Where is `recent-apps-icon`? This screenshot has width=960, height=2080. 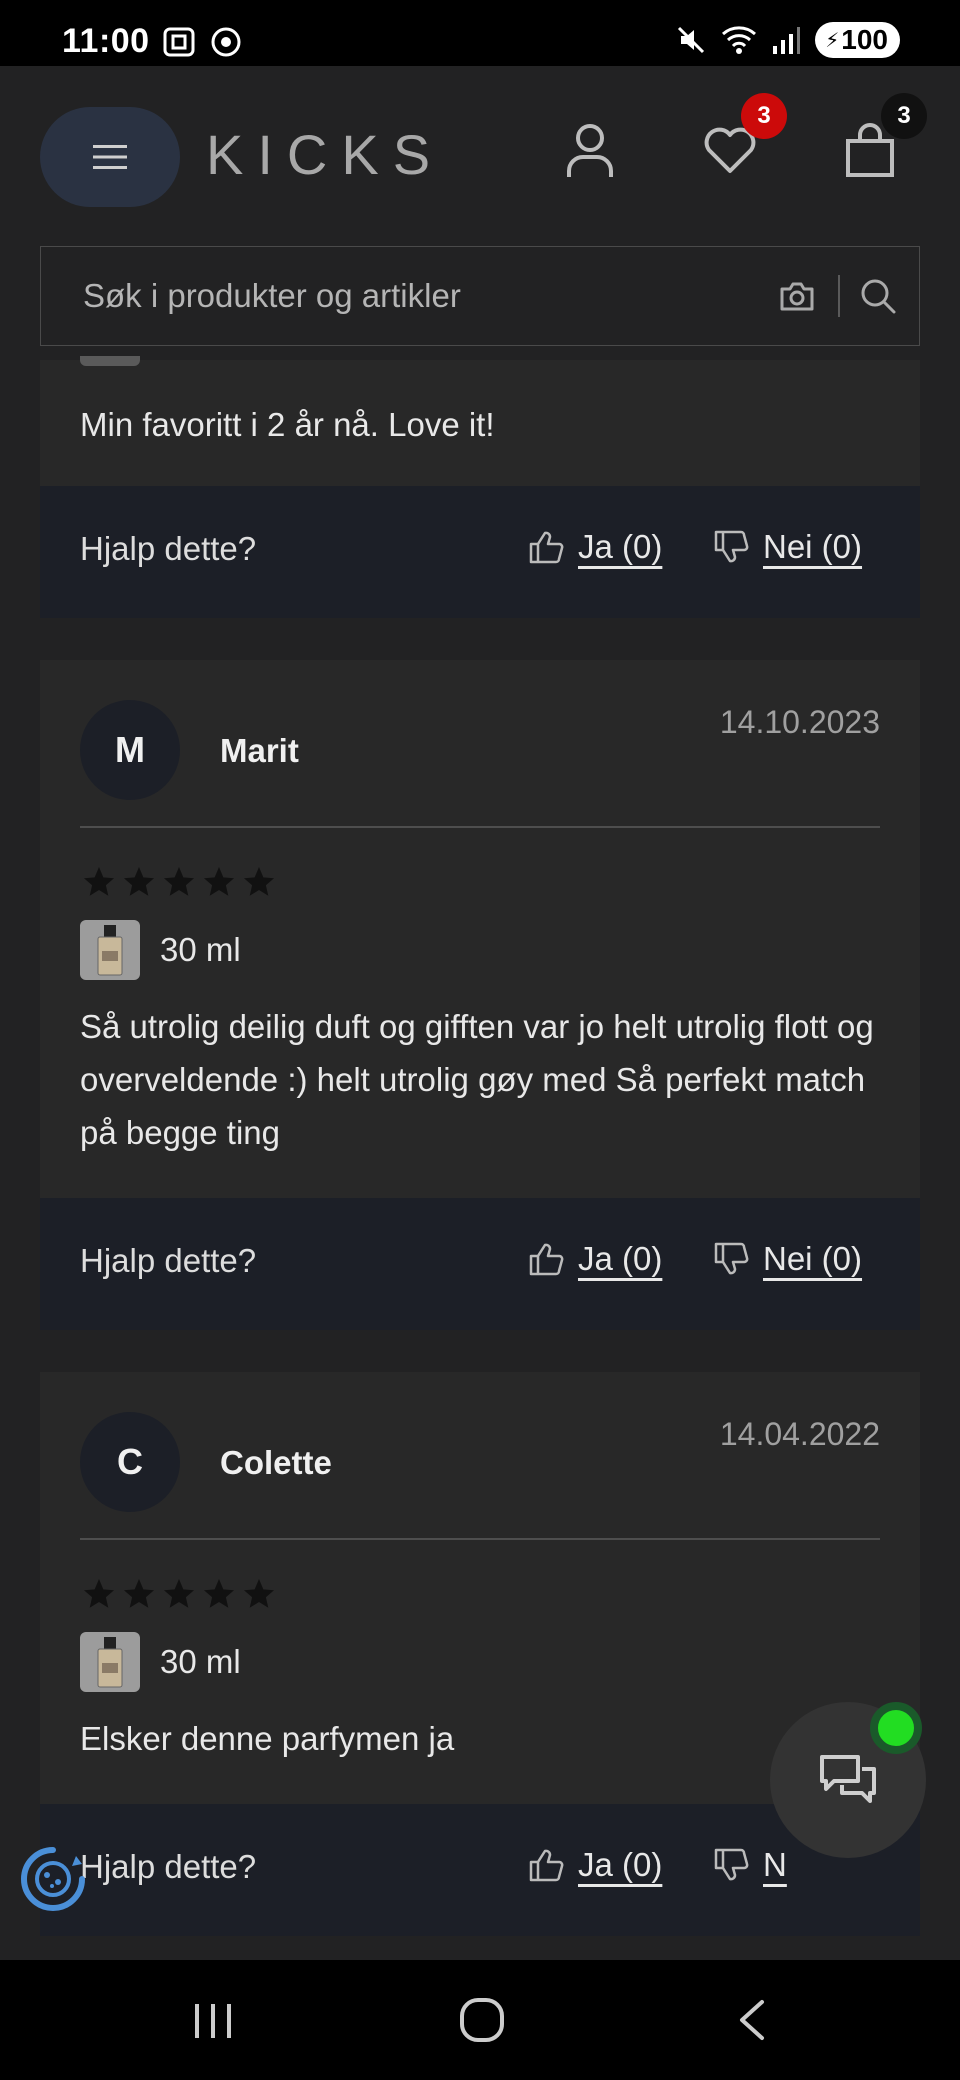
recent-apps-icon is located at coordinates (213, 2021).